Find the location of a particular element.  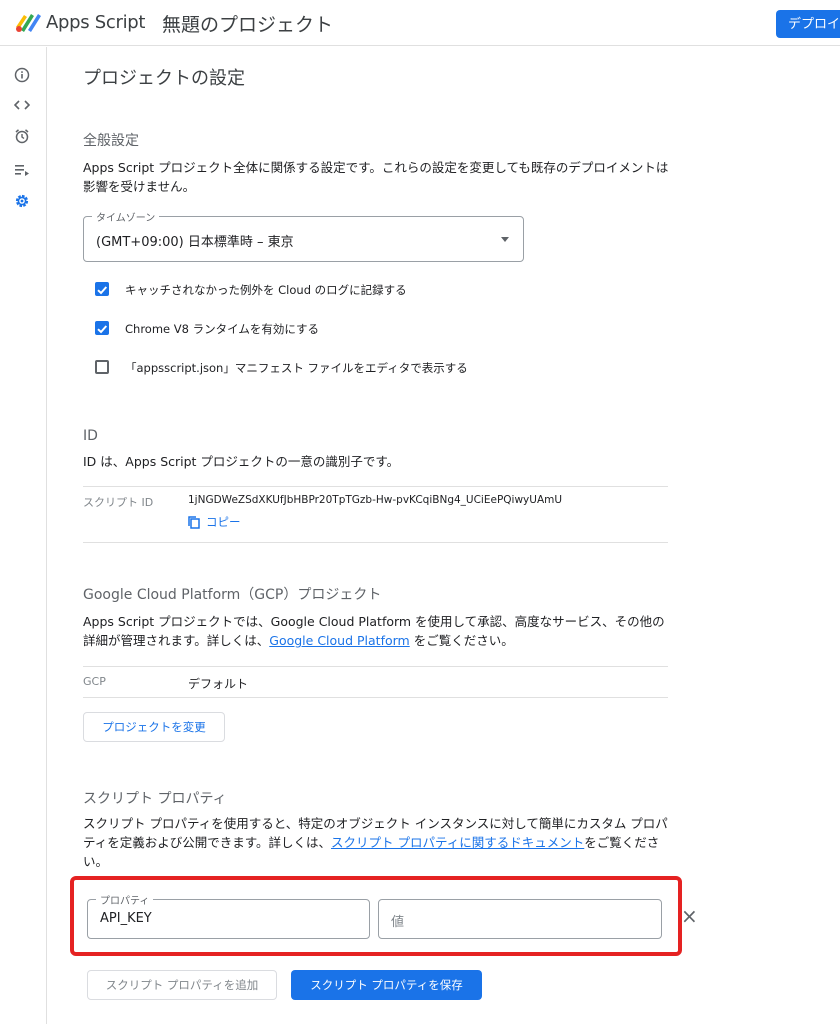

v8-runtime-checkbox is located at coordinates (102, 328).